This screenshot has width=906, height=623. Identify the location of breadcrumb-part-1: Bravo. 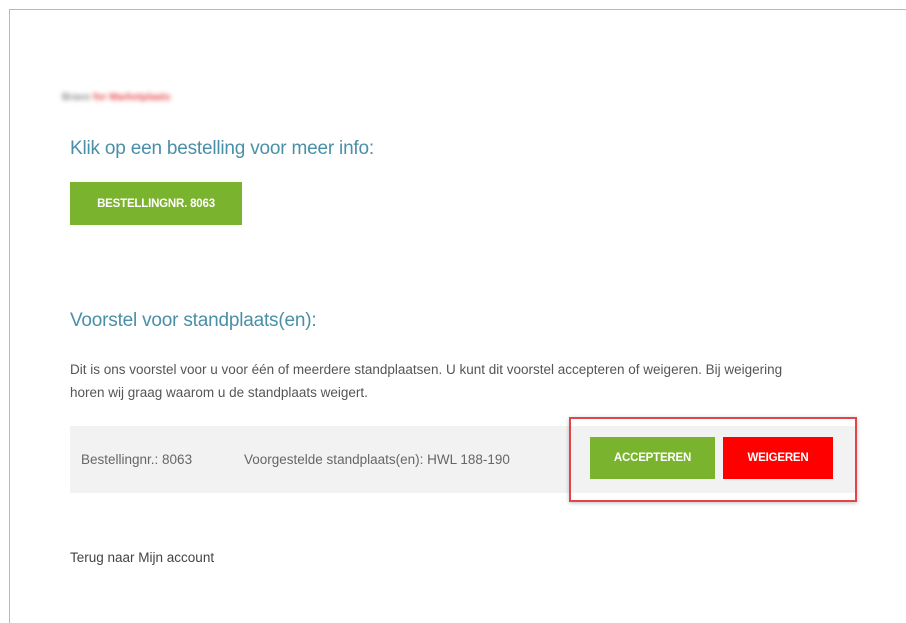
(76, 97).